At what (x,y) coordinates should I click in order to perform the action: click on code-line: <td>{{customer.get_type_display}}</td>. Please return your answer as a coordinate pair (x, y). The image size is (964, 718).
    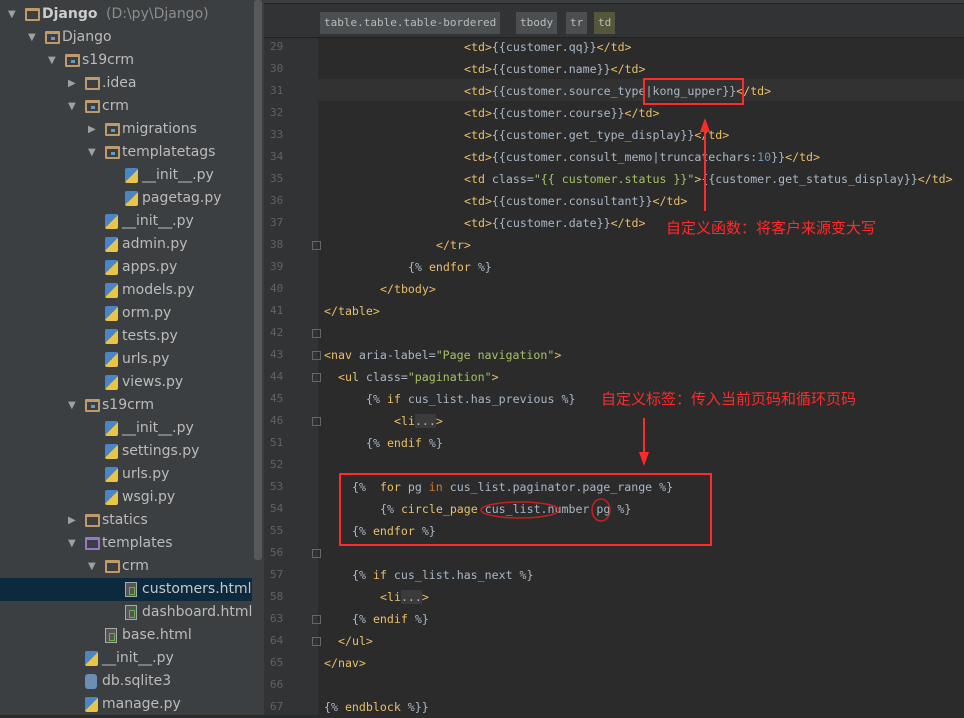
    Looking at the image, I should click on (596, 135).